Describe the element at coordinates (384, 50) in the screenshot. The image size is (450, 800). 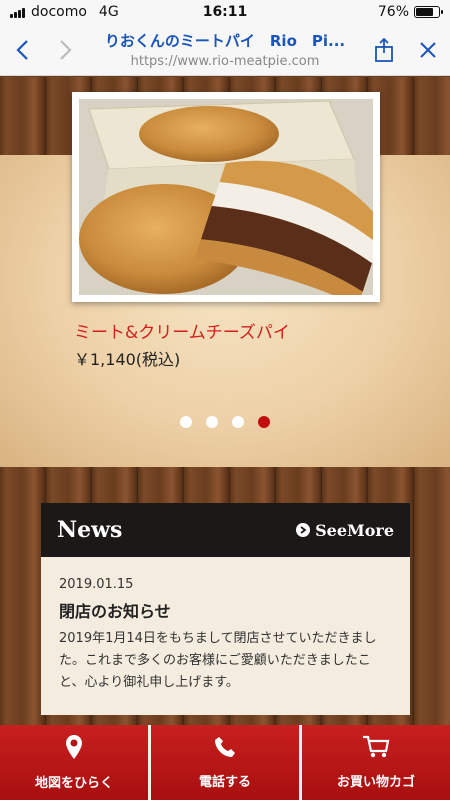
I see `share-icon` at that location.